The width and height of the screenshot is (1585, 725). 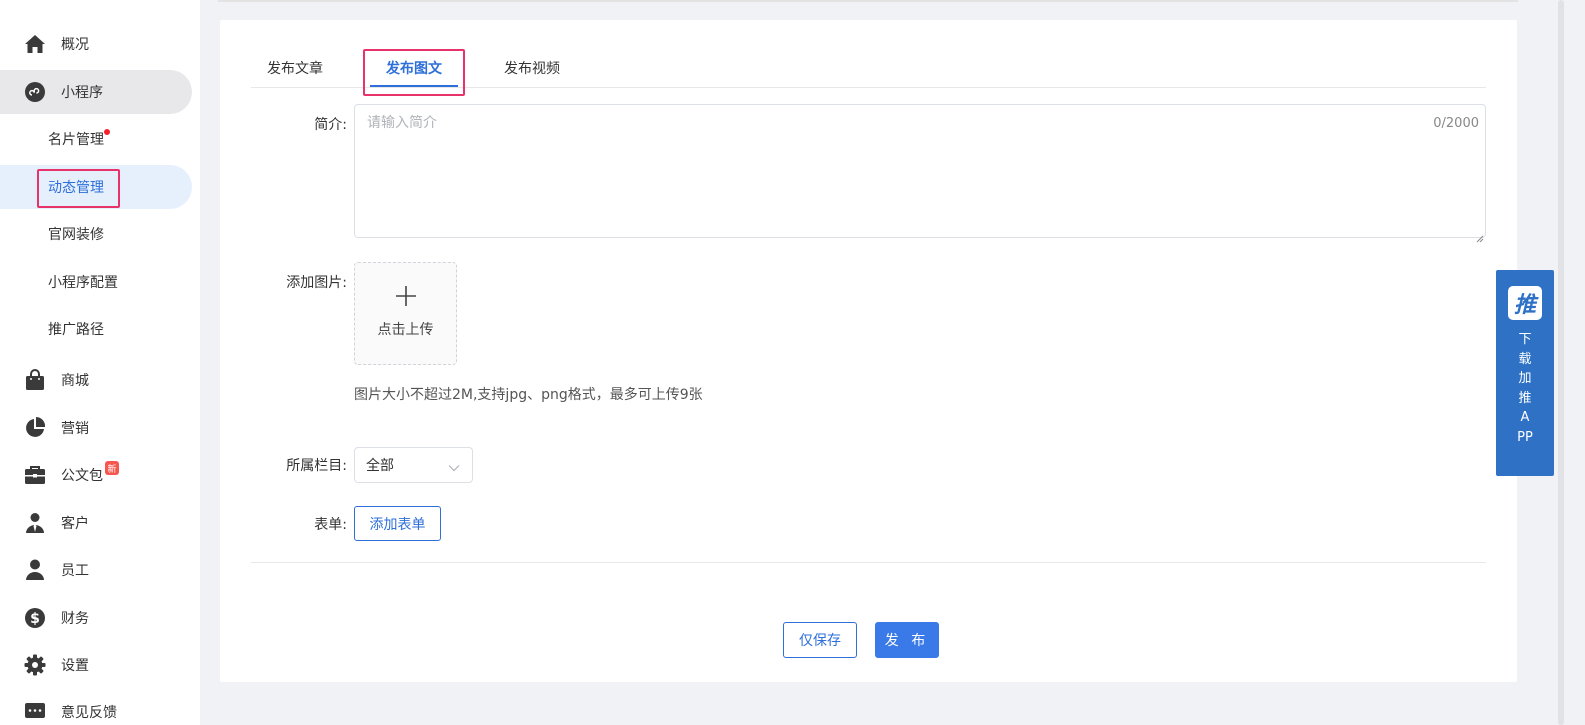 What do you see at coordinates (397, 523) in the screenshot?
I see `add-form-button: 添加表单` at bounding box center [397, 523].